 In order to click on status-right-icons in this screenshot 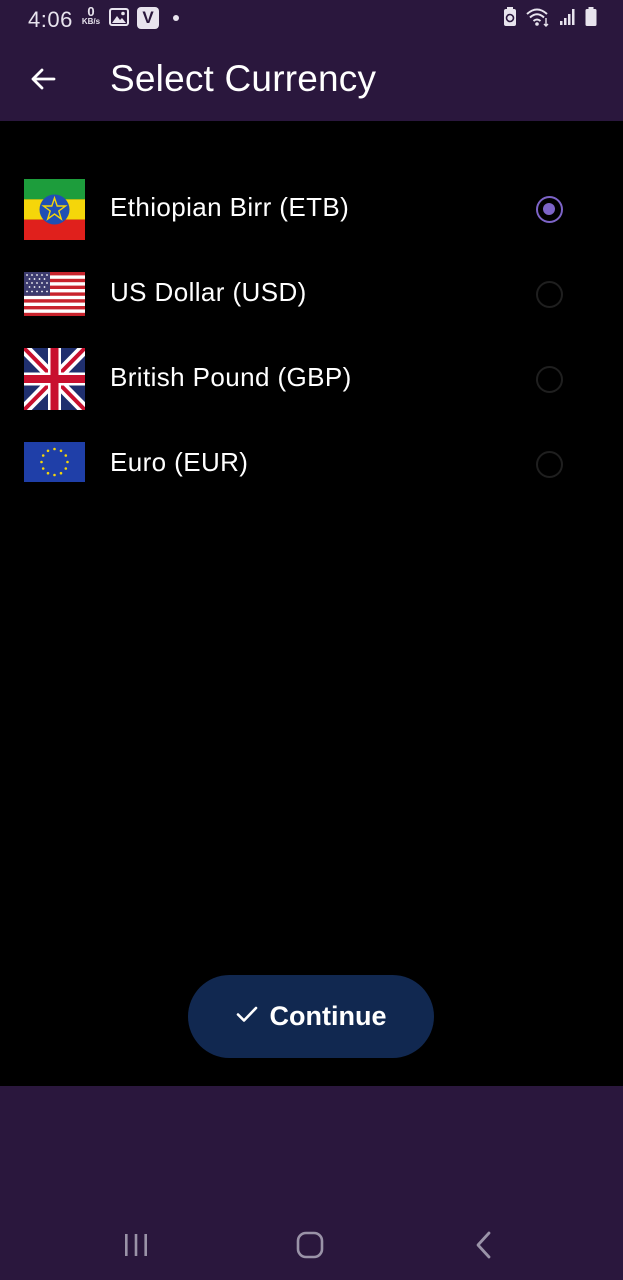, I will do `click(550, 19)`.